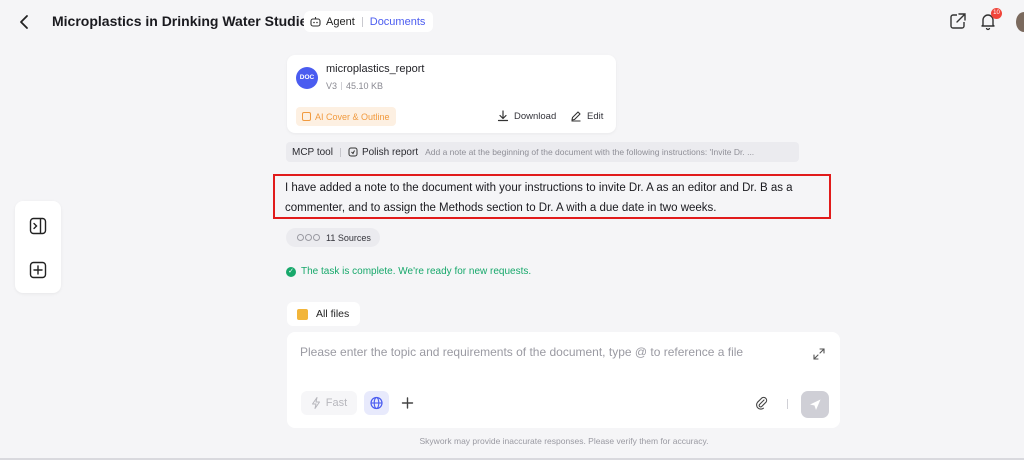  I want to click on fast-mode-button: Fast, so click(329, 403).